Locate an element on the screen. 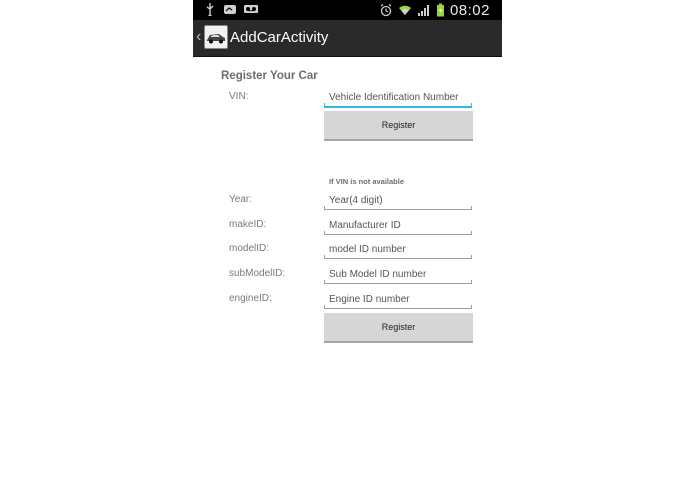  submodel-input is located at coordinates (398, 274).